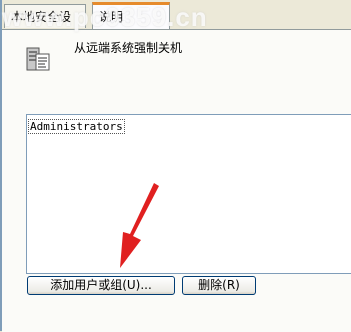 This screenshot has height=332, width=351. What do you see at coordinates (38, 59) in the screenshot?
I see `server-policy-icon` at bounding box center [38, 59].